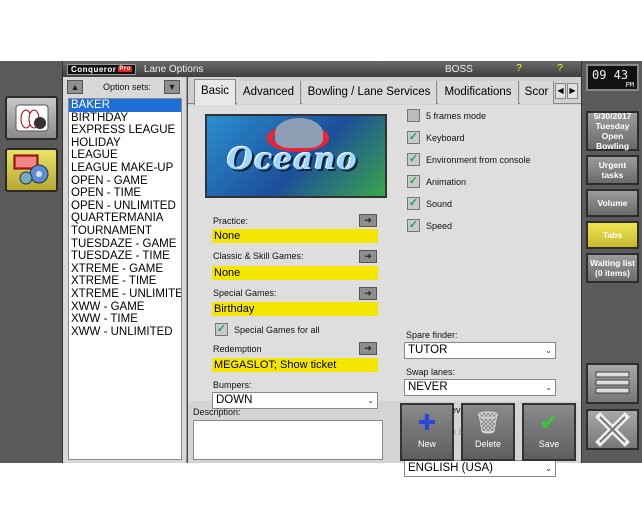  What do you see at coordinates (537, 92) in the screenshot?
I see `tab-scoring: Scor` at bounding box center [537, 92].